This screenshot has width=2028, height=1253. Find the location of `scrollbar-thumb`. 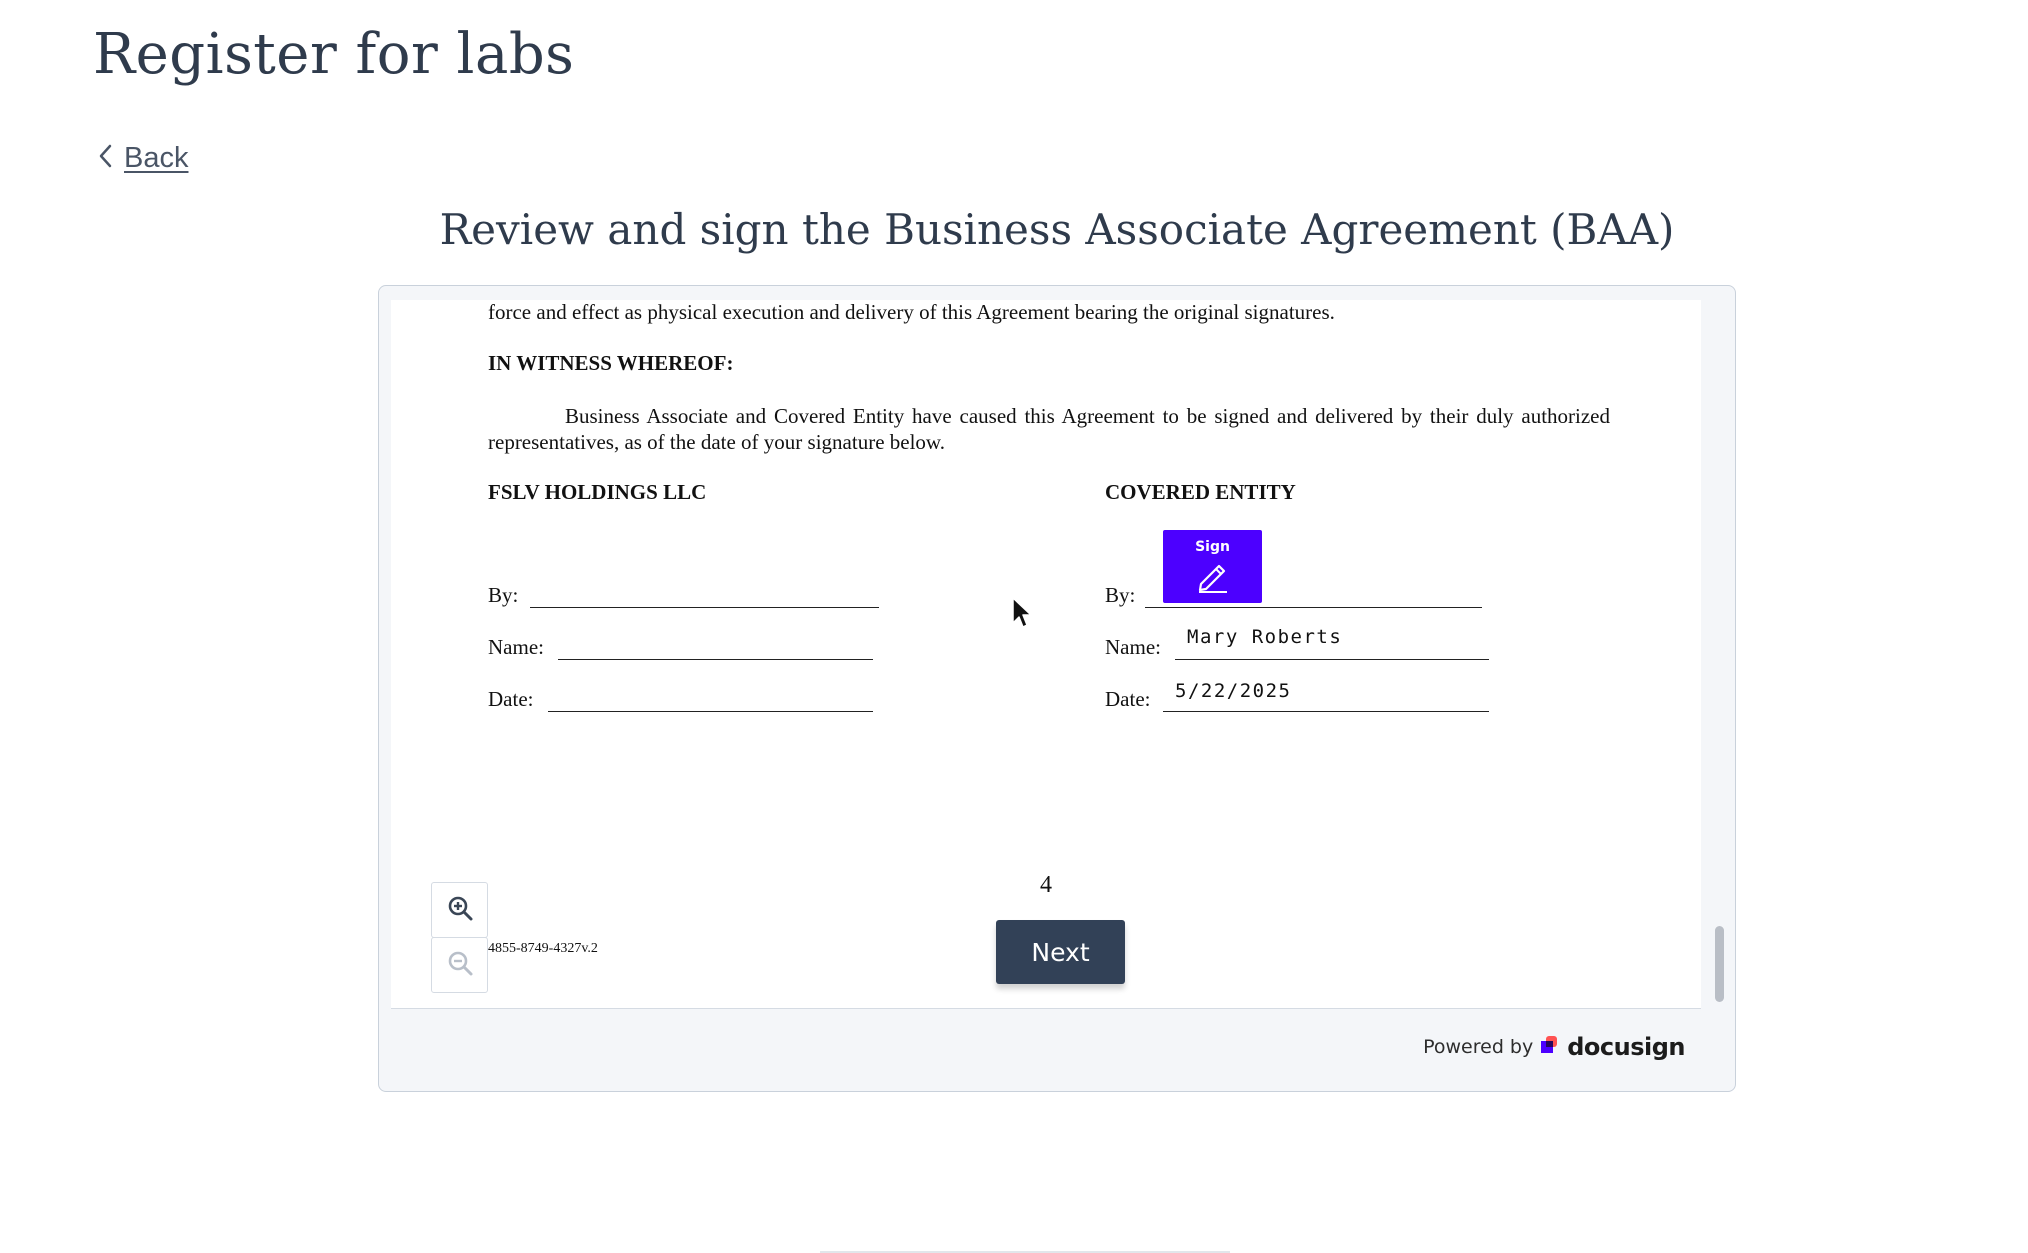

scrollbar-thumb is located at coordinates (1719, 964).